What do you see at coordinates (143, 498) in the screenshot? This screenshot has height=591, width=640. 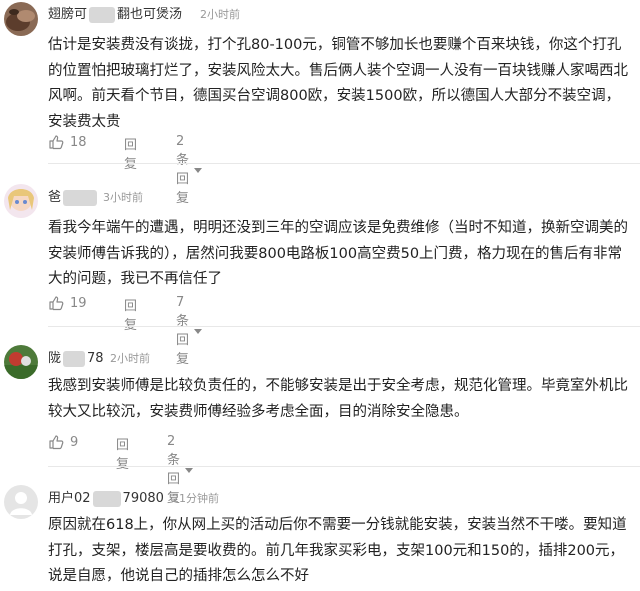 I see `username-part: 79080` at bounding box center [143, 498].